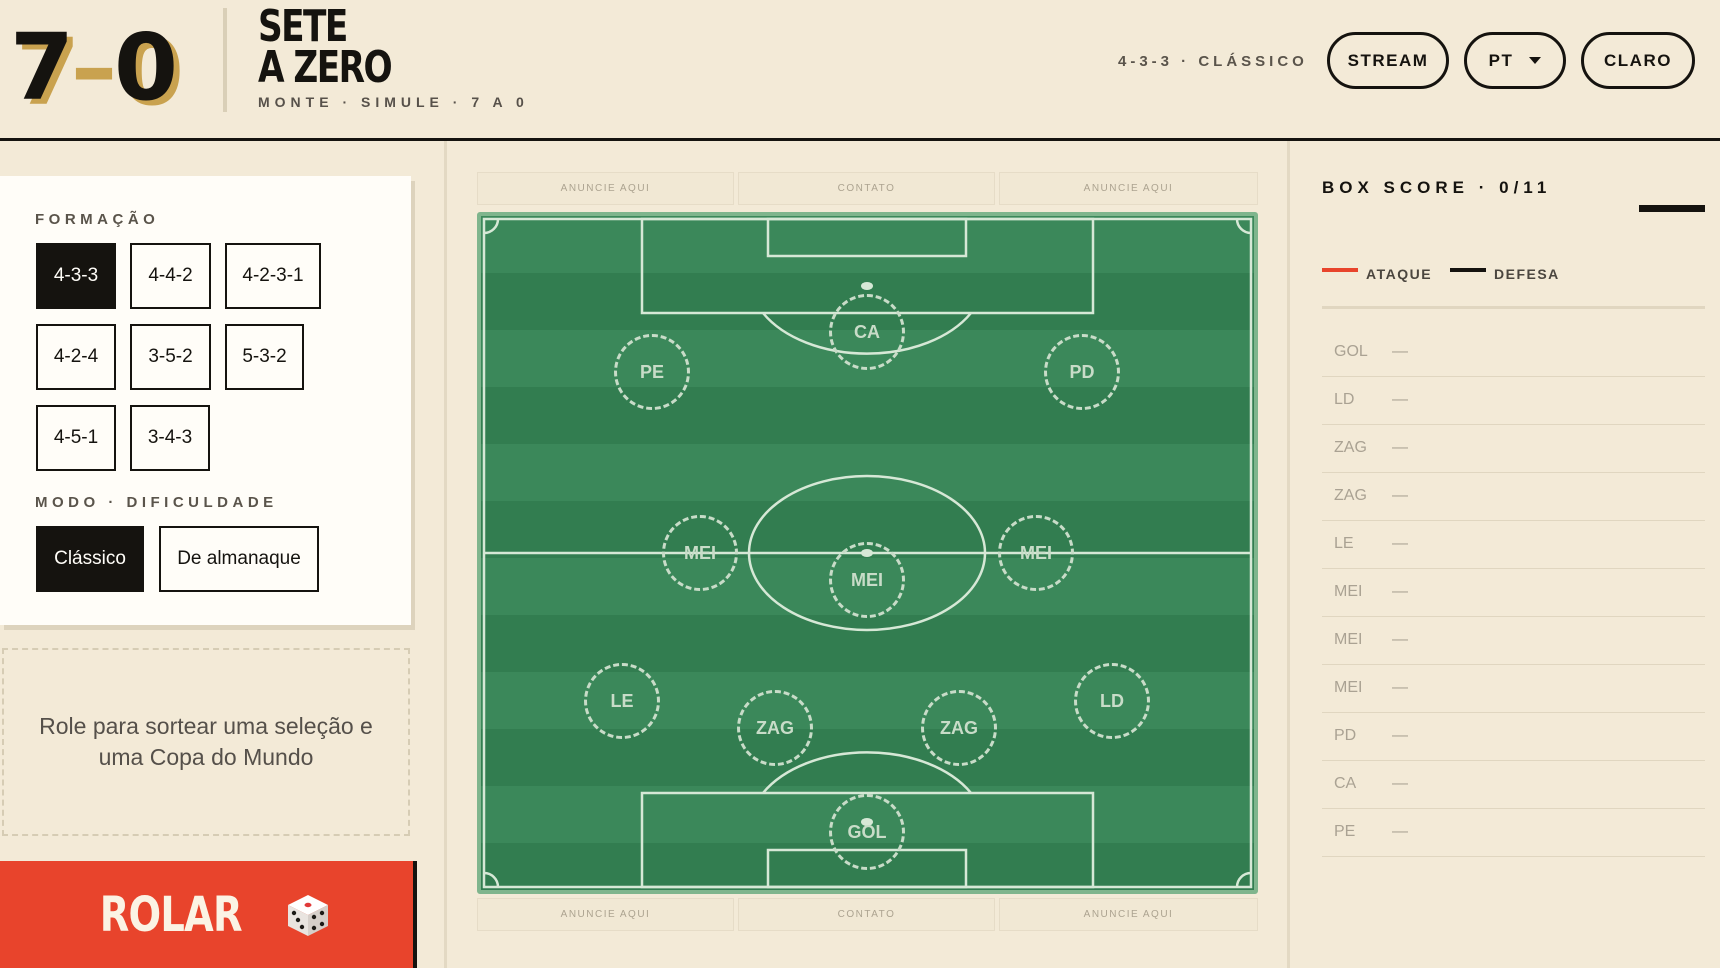 Image resolution: width=1720 pixels, height=968 pixels. What do you see at coordinates (225, 60) in the screenshot?
I see `logo-divider` at bounding box center [225, 60].